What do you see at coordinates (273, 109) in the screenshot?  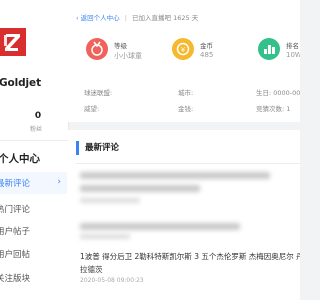 I see `guess-count: 竞猜次数: 1` at bounding box center [273, 109].